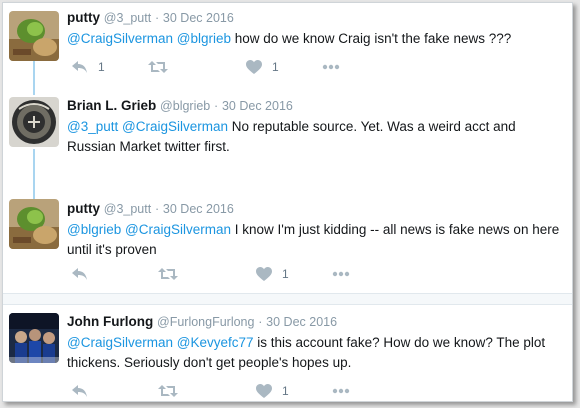 Image resolution: width=580 pixels, height=408 pixels. Describe the element at coordinates (111, 105) in the screenshot. I see `author-name: Brian L. Grieb` at that location.